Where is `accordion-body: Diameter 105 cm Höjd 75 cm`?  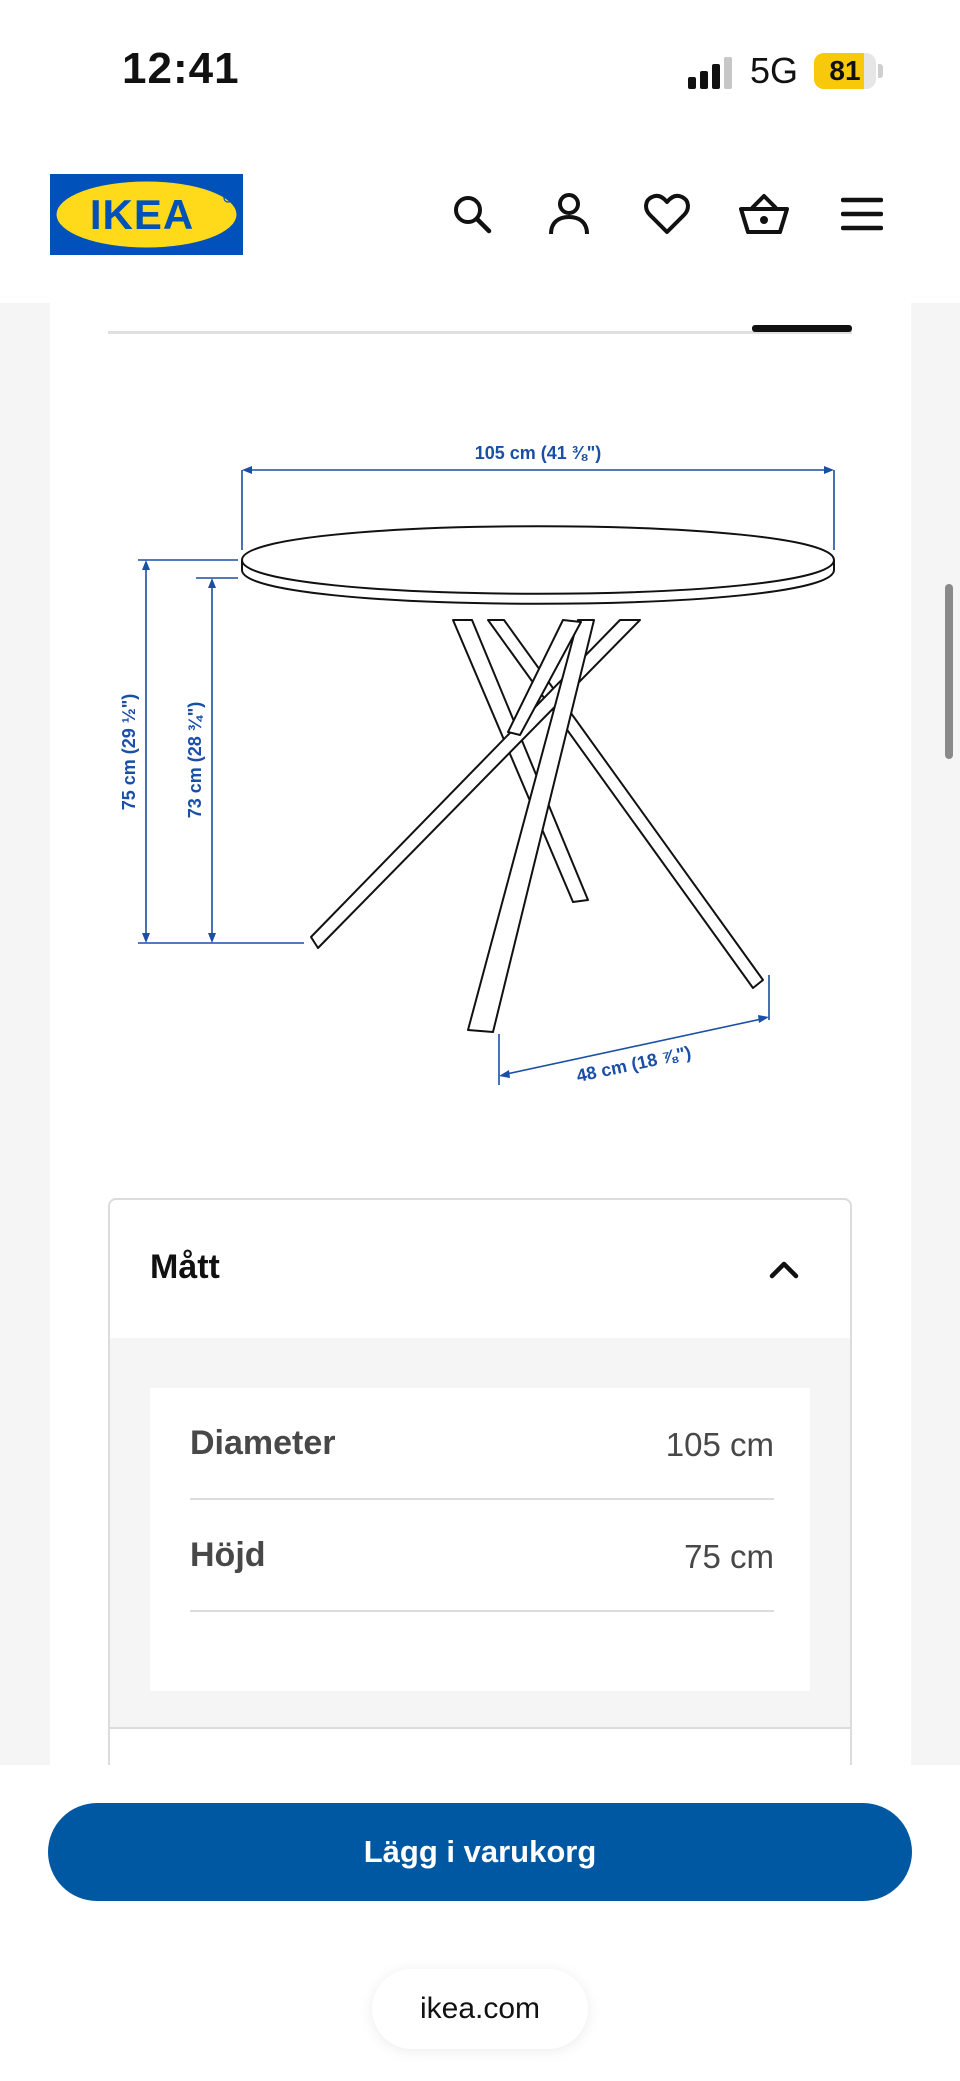
accordion-body: Diameter 105 cm Höjd 75 cm is located at coordinates (480, 1533).